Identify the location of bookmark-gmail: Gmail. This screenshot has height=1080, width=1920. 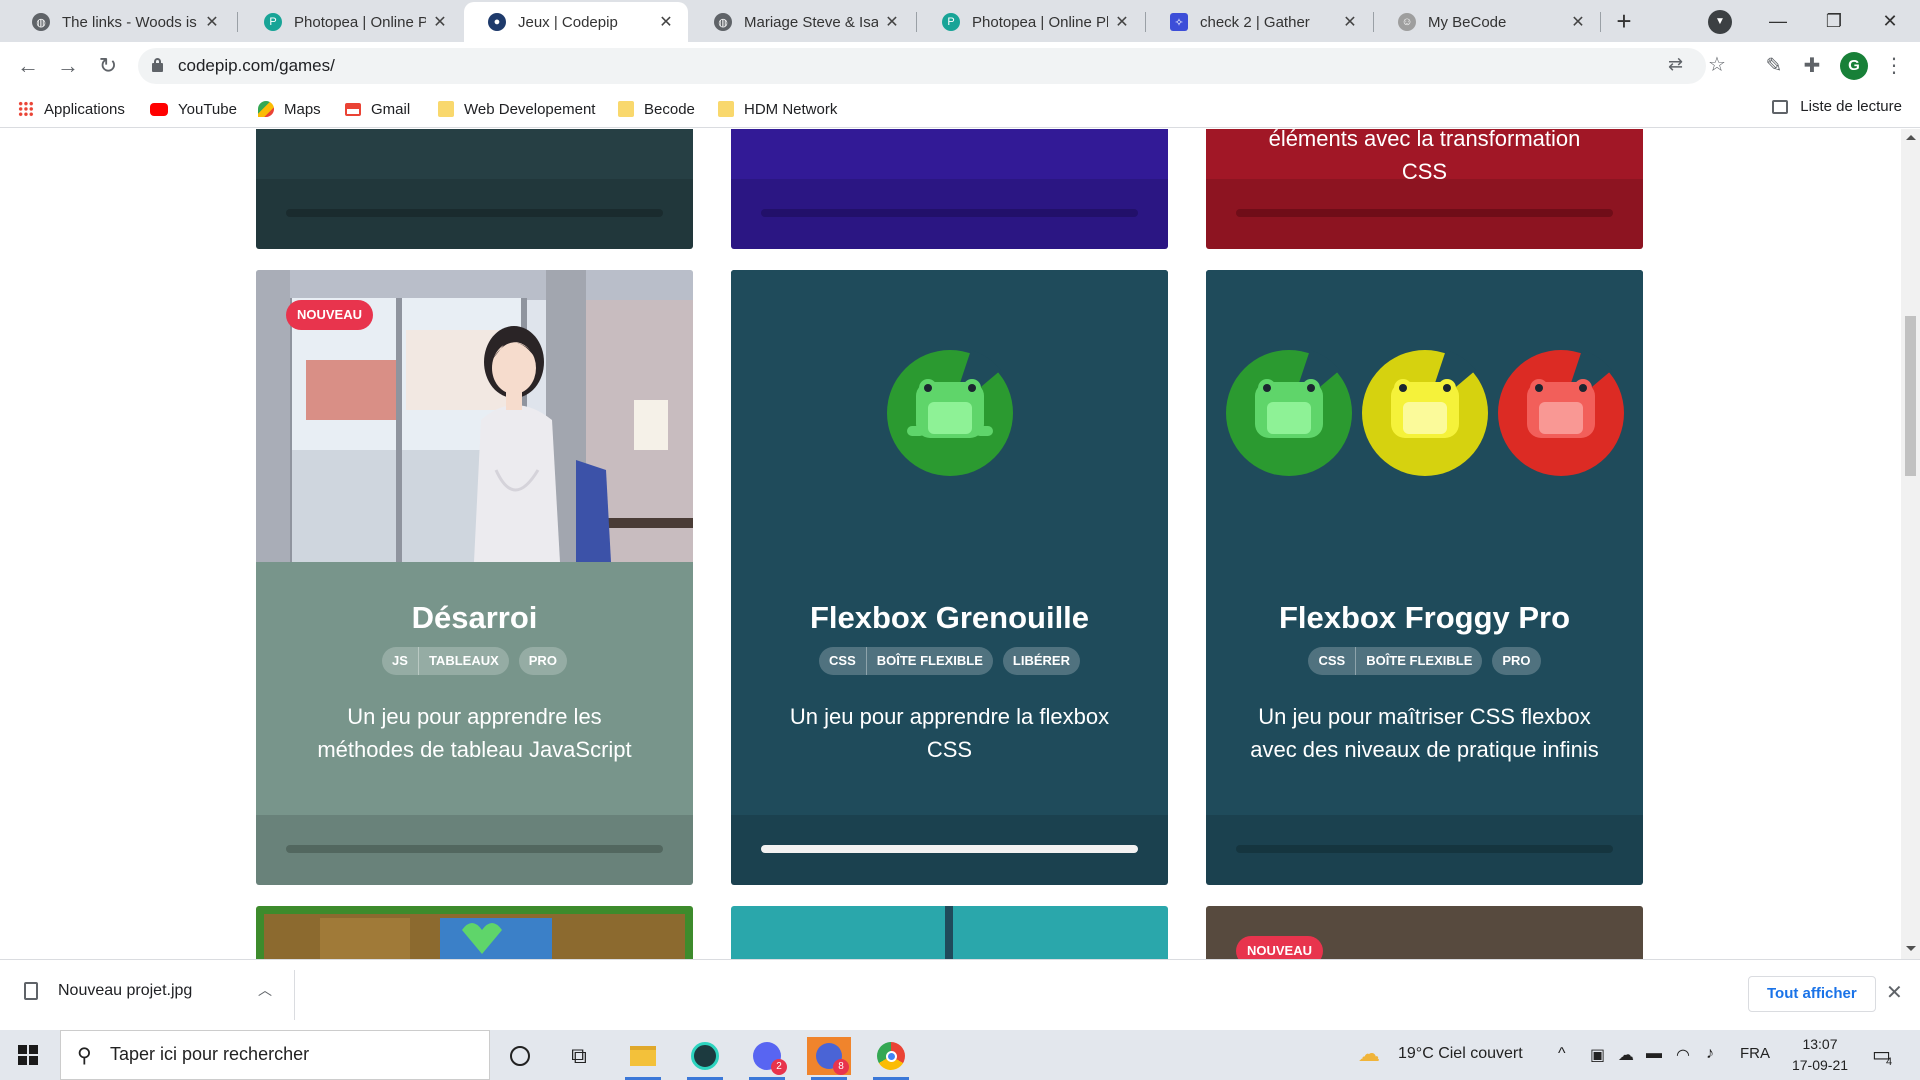
(377, 109).